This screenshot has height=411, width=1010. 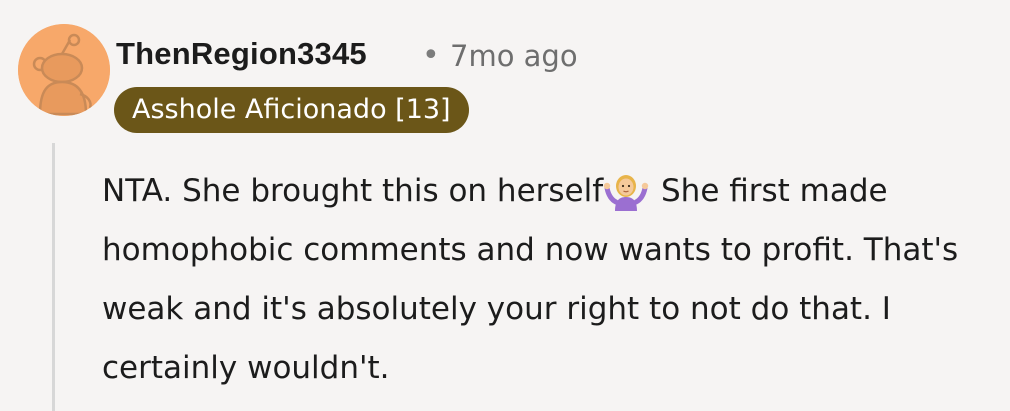 What do you see at coordinates (241, 54) in the screenshot?
I see `username-link: ThenRegion3345` at bounding box center [241, 54].